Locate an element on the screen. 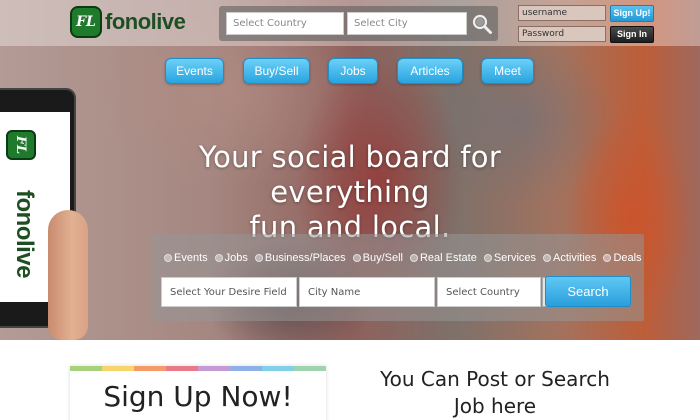  signup-card: Sign Up Now! is located at coordinates (198, 393).